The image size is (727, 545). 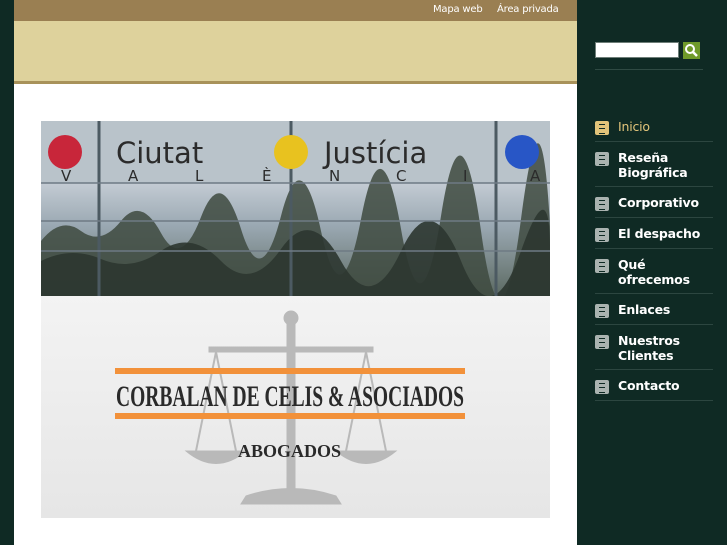 I want to click on firm-name: CORBALAN DE CELIS & ASOCIADOS, so click(x=290, y=396).